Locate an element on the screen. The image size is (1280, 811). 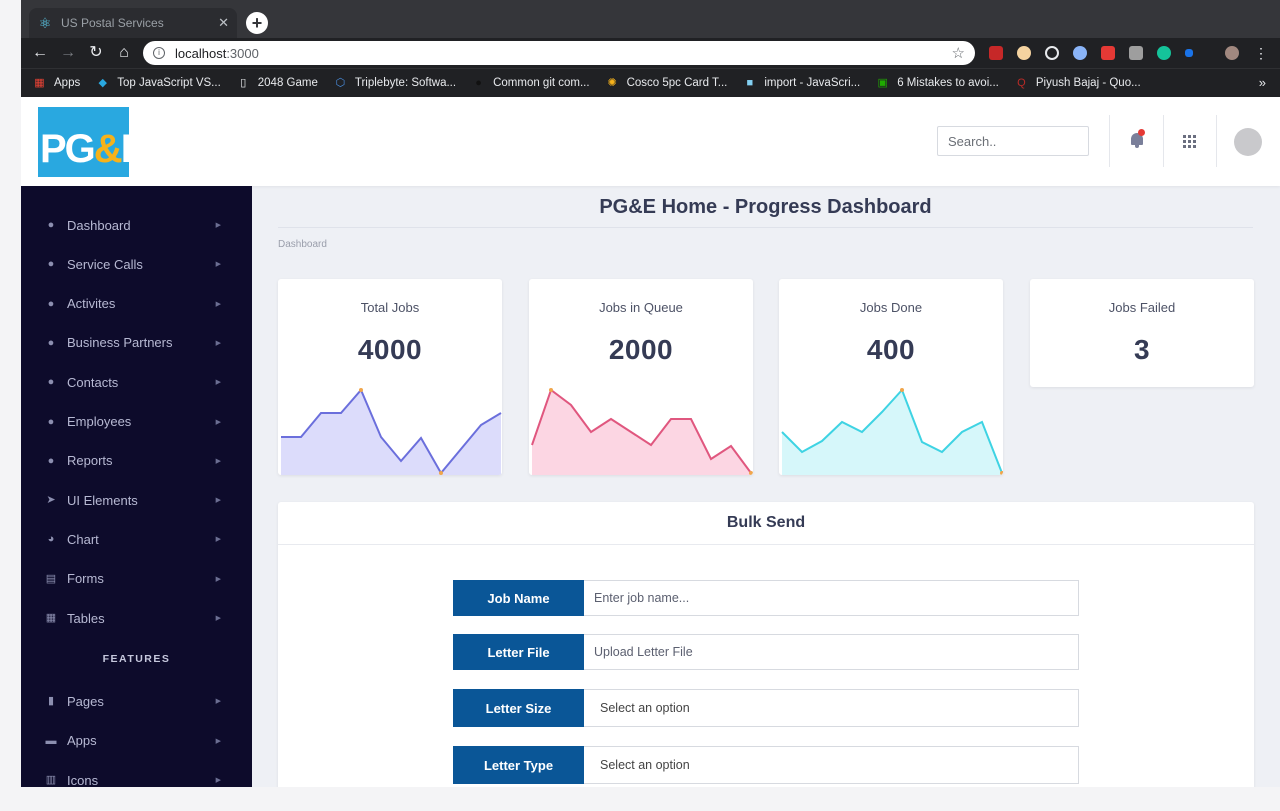
letter-size-label: Letter Size is located at coordinates (518, 708).